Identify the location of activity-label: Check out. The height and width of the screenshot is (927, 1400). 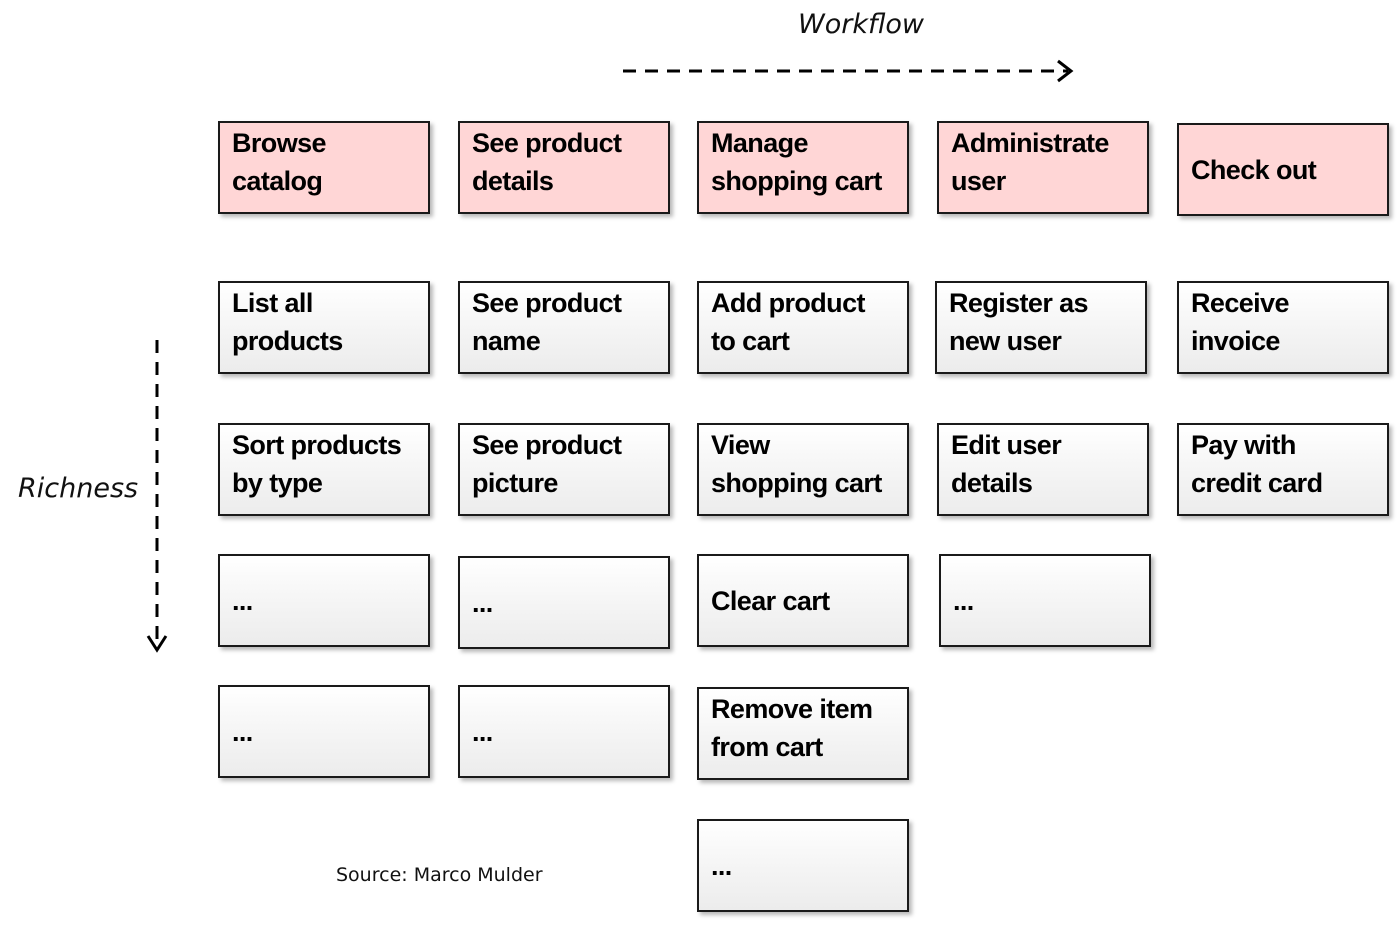
(1254, 169).